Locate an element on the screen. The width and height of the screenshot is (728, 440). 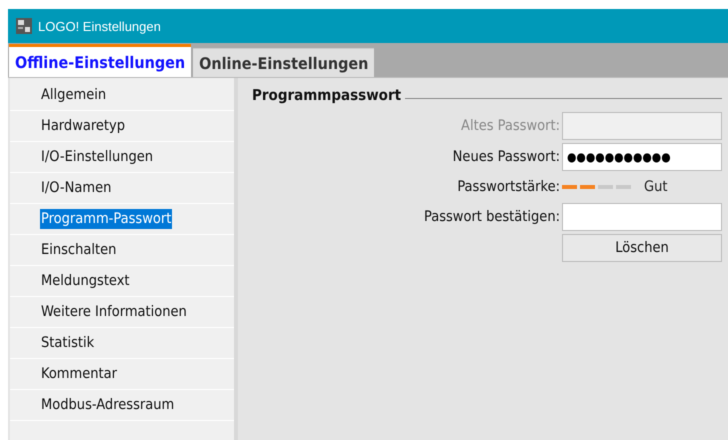
sidebar-item: I/O-Namen is located at coordinates (76, 188).